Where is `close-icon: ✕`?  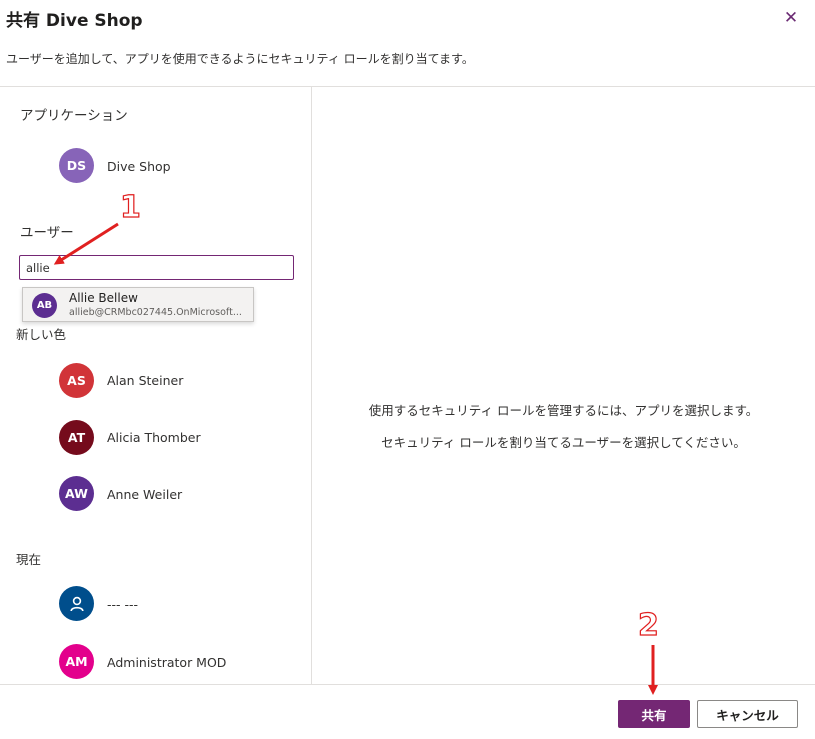
close-icon: ✕ is located at coordinates (791, 18).